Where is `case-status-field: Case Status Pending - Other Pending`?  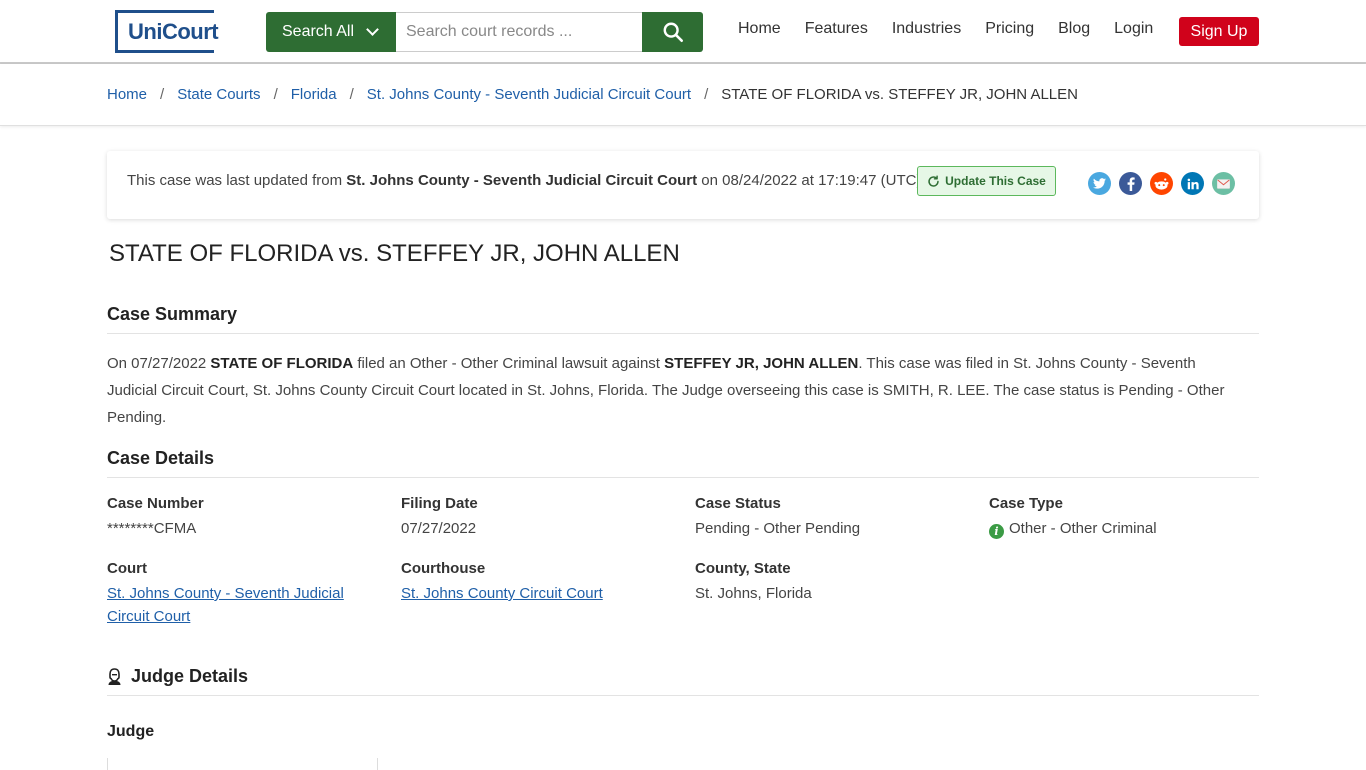
case-status-field: Case Status Pending - Other Pending is located at coordinates (830, 517).